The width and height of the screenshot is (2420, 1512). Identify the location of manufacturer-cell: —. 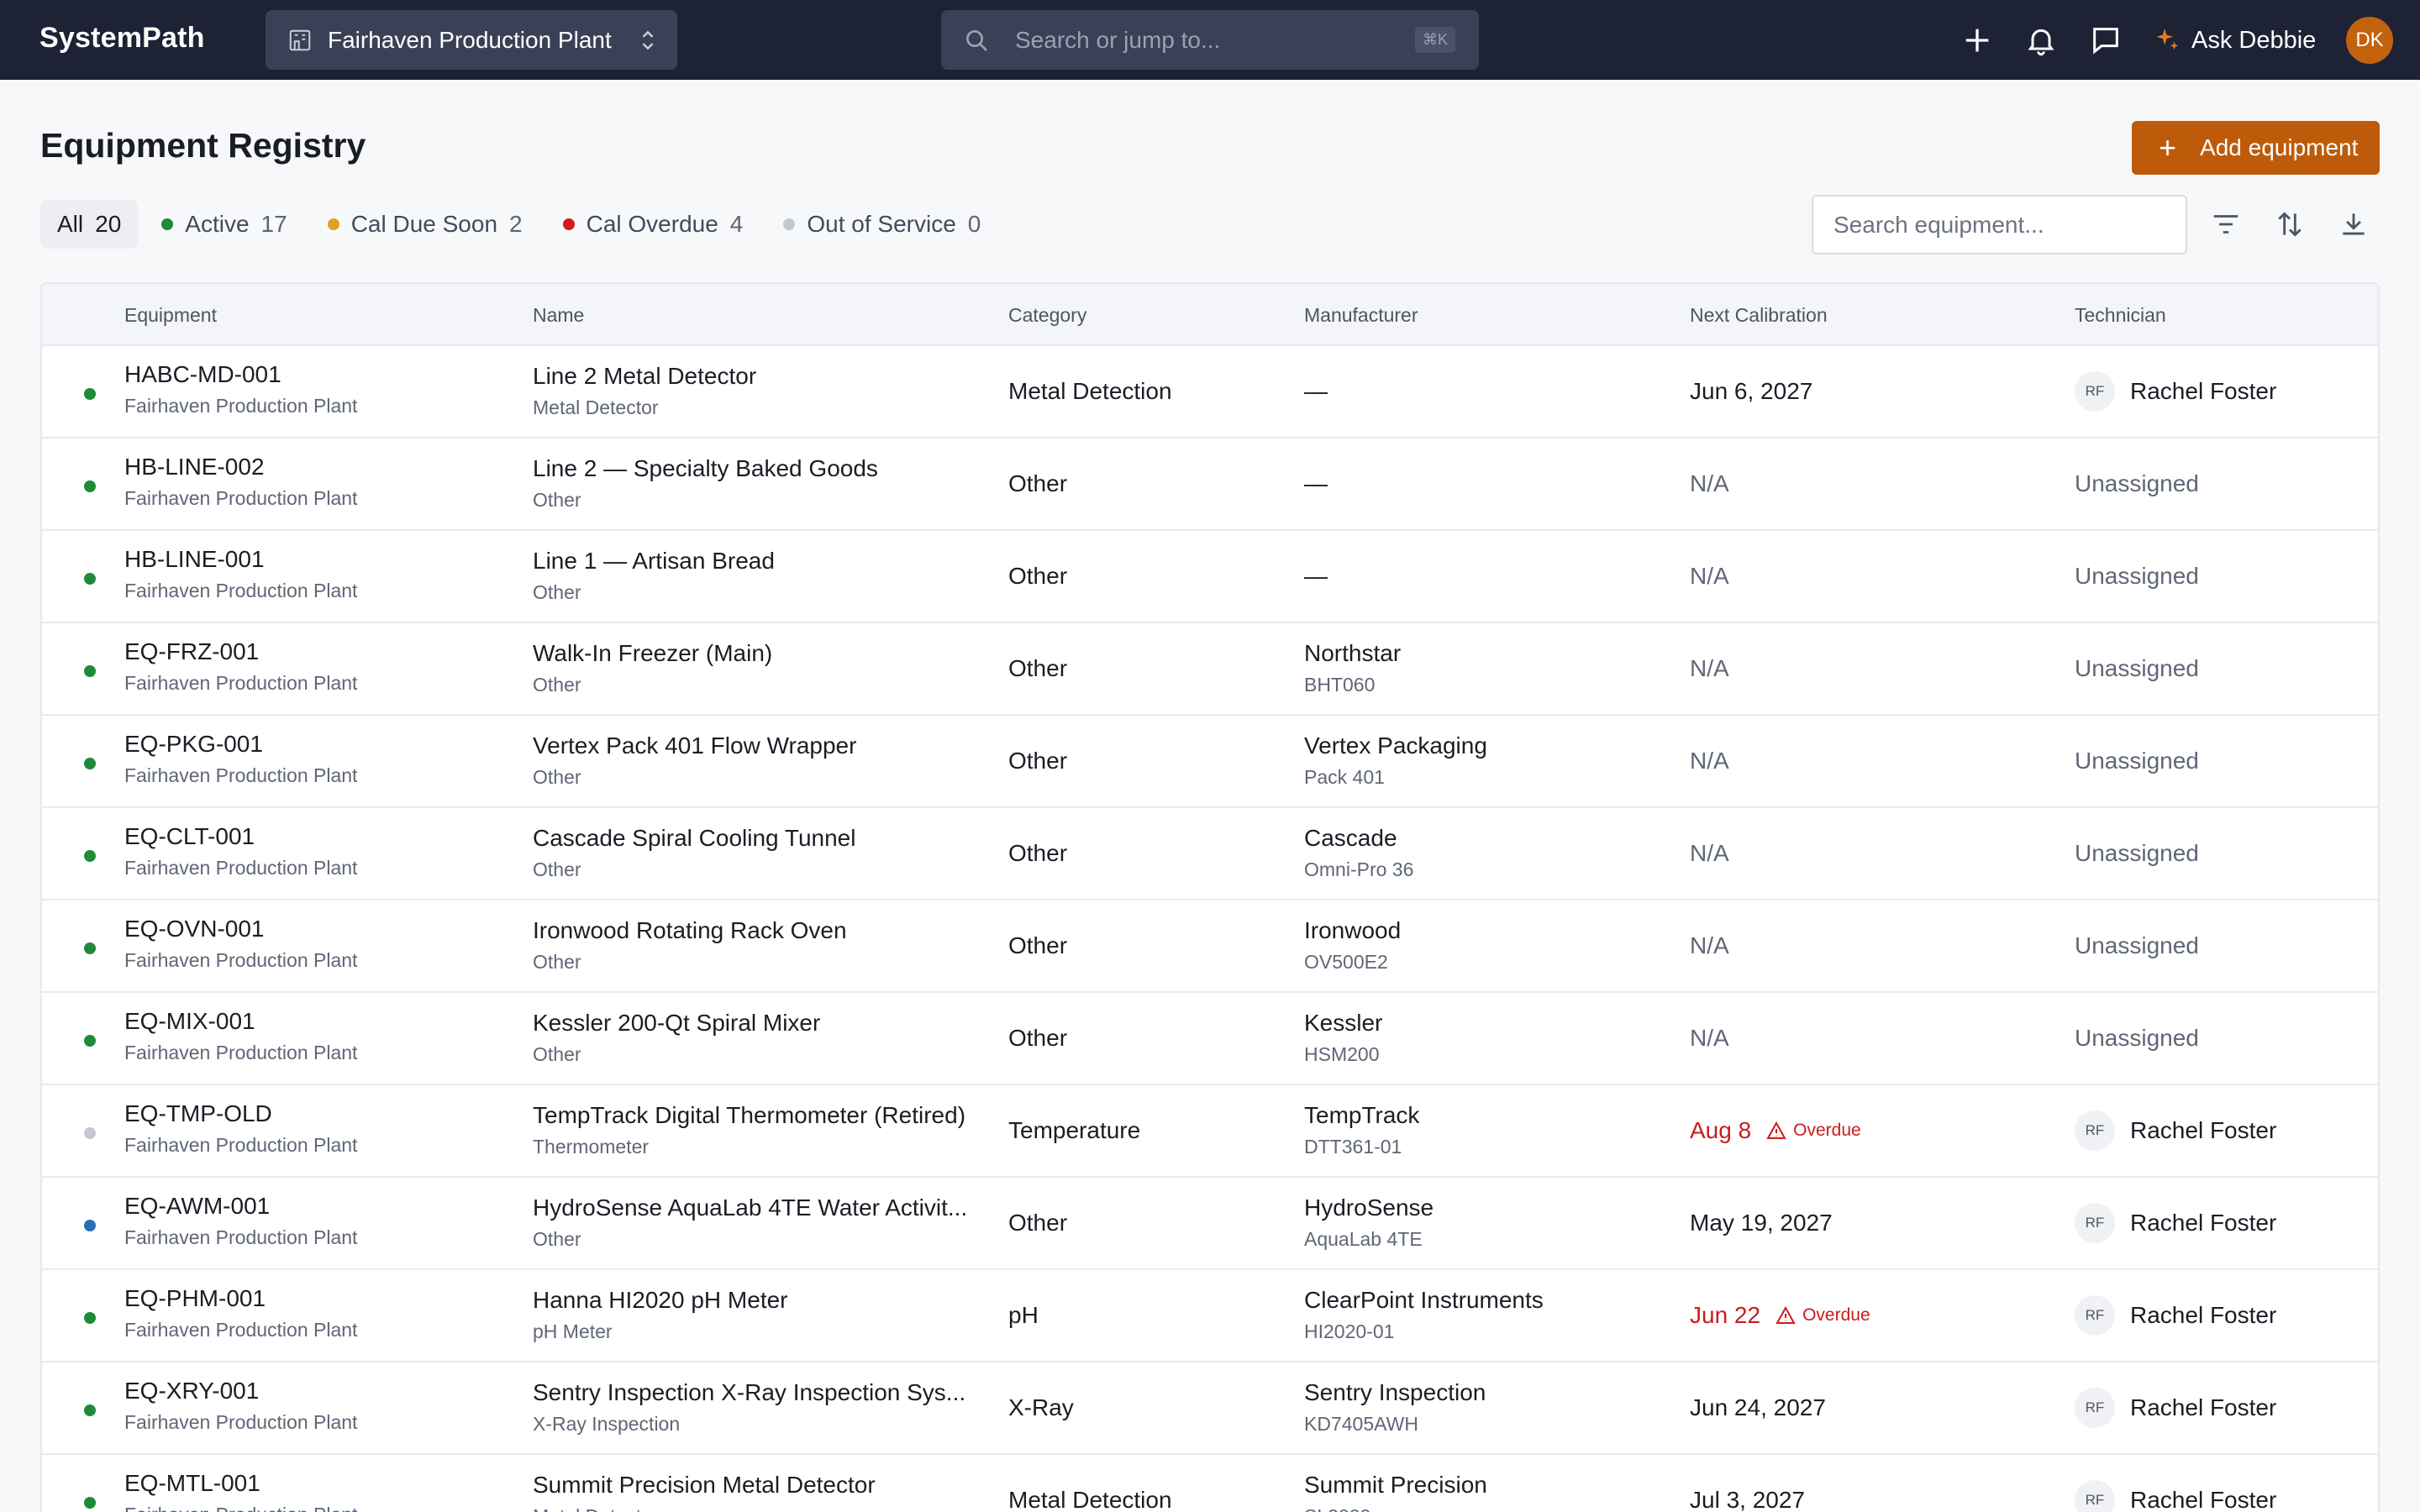
(1316, 391).